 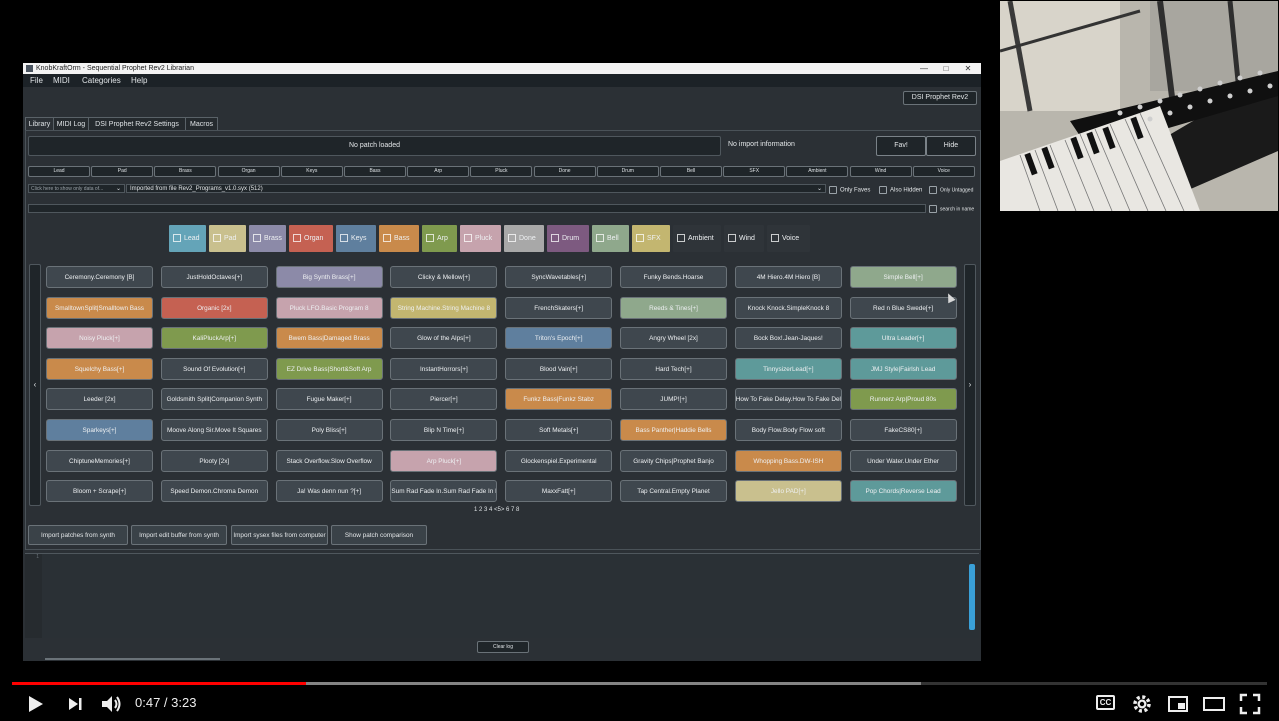 I want to click on filter-arp: Arp, so click(x=439, y=238).